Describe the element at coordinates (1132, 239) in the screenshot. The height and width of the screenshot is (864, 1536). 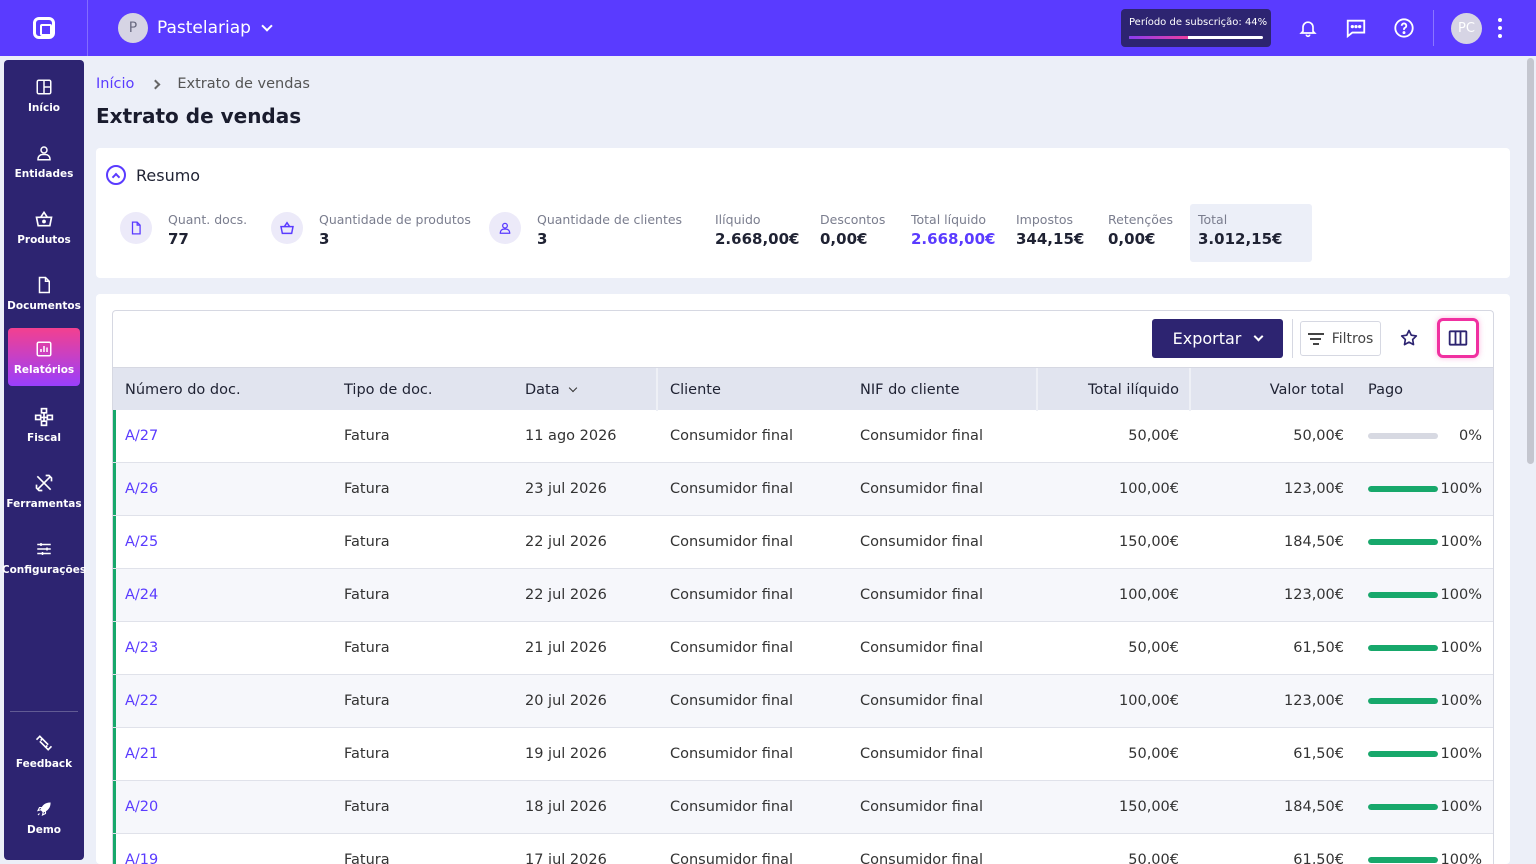
I see `stat-value: 0,00€` at that location.